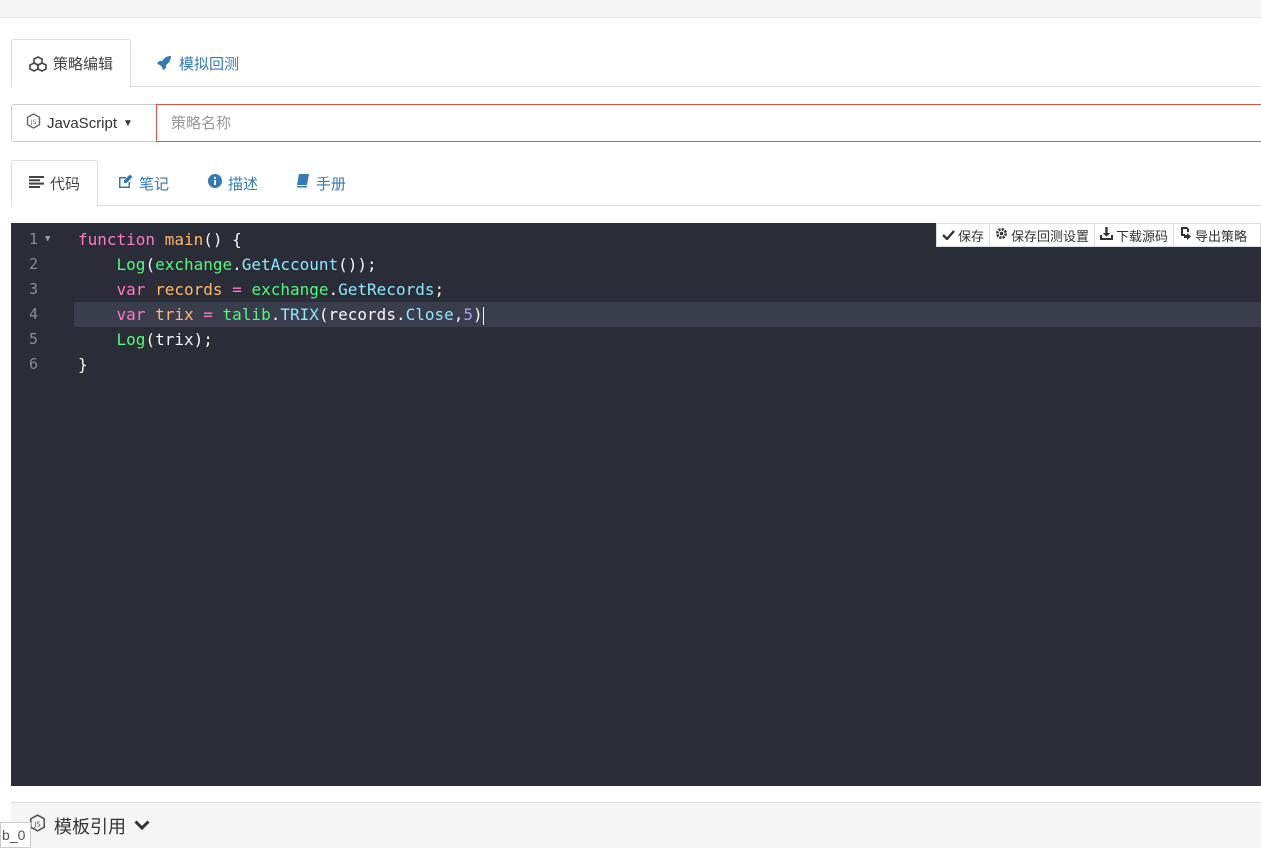 The width and height of the screenshot is (1261, 848). Describe the element at coordinates (636, 825) in the screenshot. I see `template-reference-panel: JS 模板引用` at that location.